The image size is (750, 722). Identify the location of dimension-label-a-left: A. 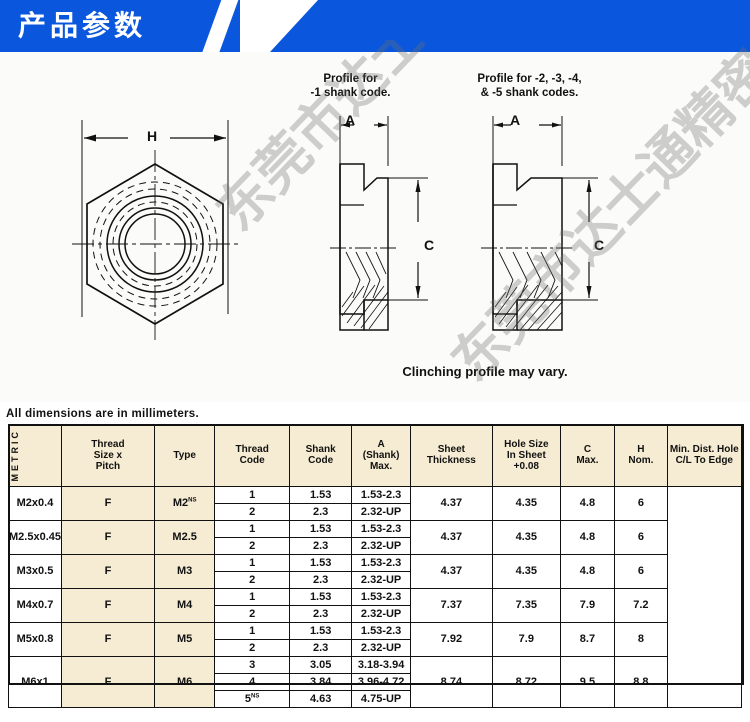
(350, 120).